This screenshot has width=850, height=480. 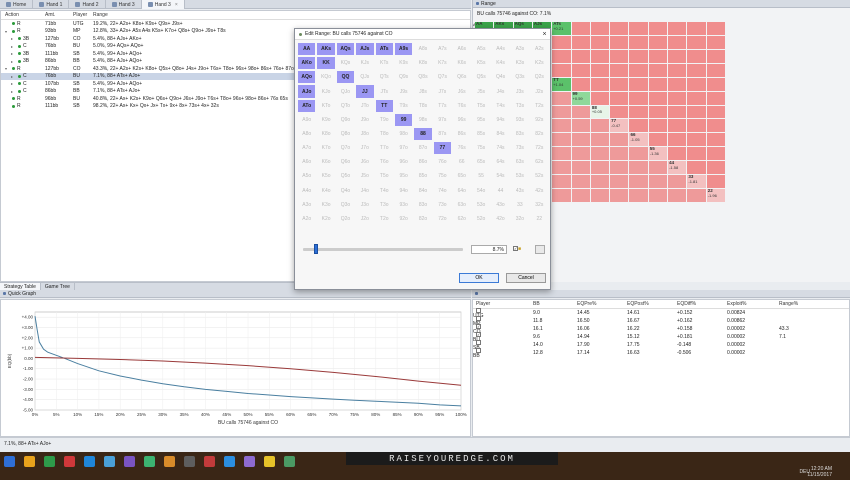 I want to click on range-cell: TT, so click(x=384, y=105).